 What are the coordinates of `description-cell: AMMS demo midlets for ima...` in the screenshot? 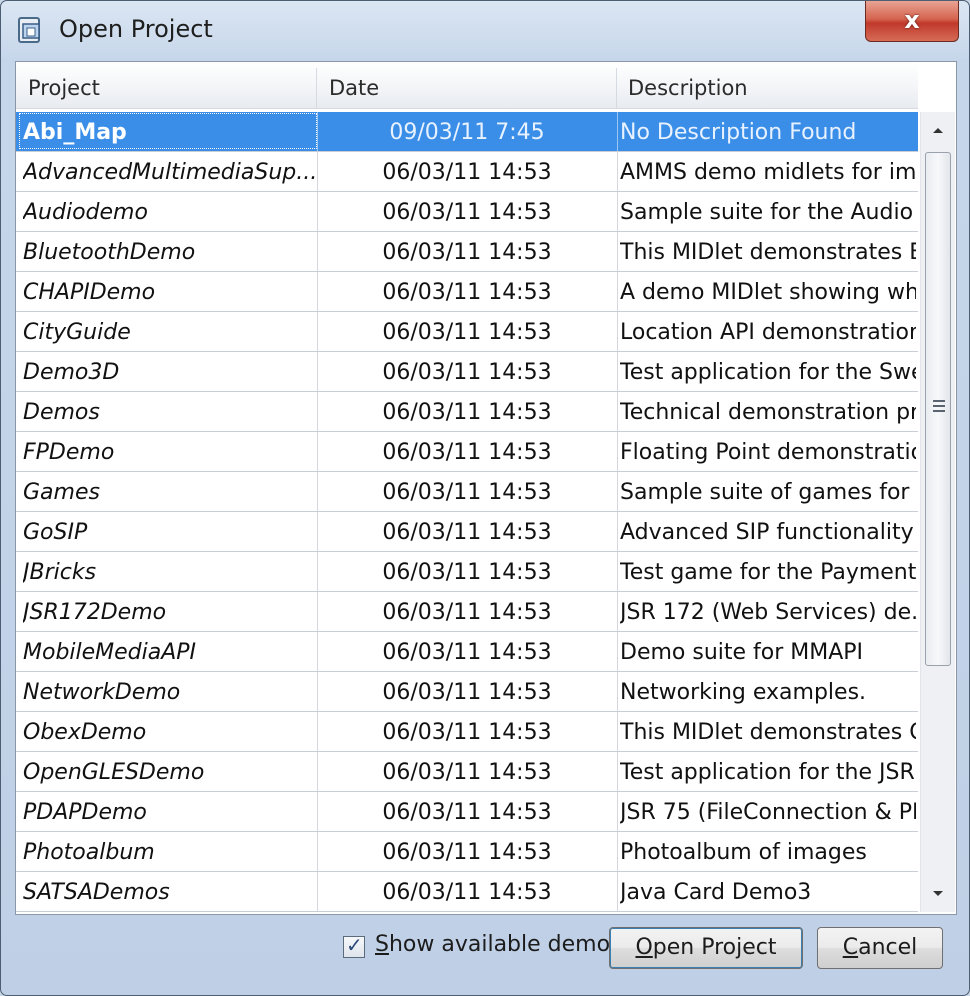 It's located at (768, 172).